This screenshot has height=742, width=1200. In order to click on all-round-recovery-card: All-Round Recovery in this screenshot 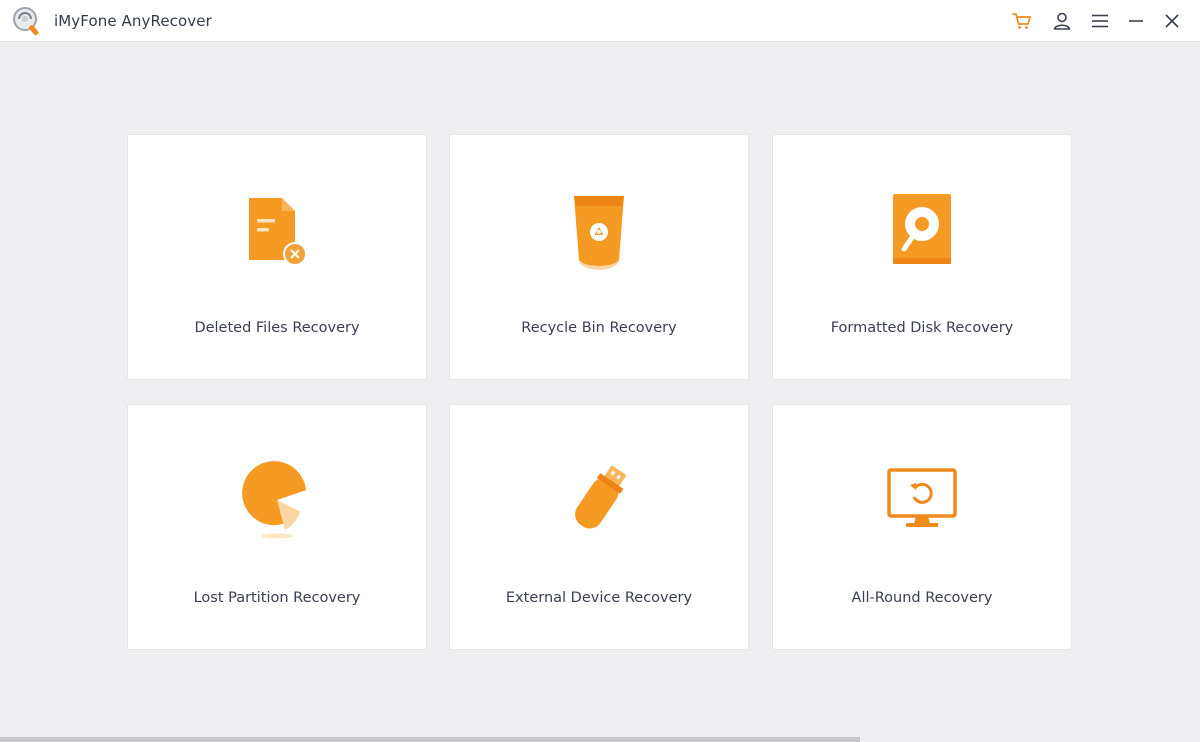, I will do `click(922, 527)`.